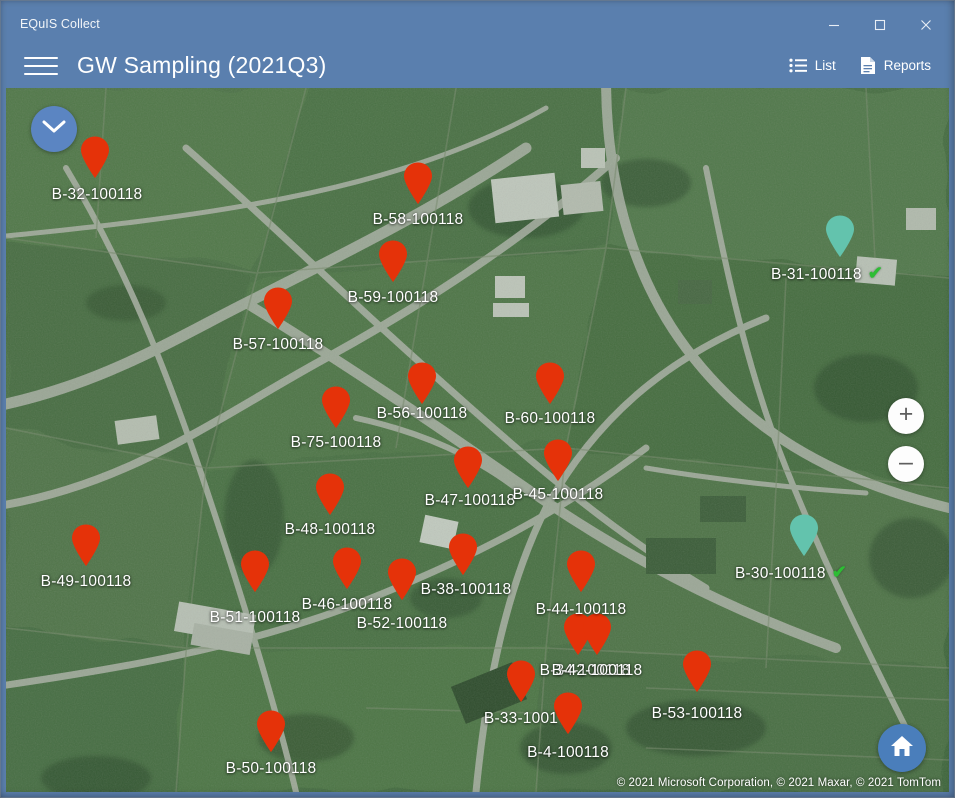  I want to click on zoom-out-button: –, so click(906, 464).